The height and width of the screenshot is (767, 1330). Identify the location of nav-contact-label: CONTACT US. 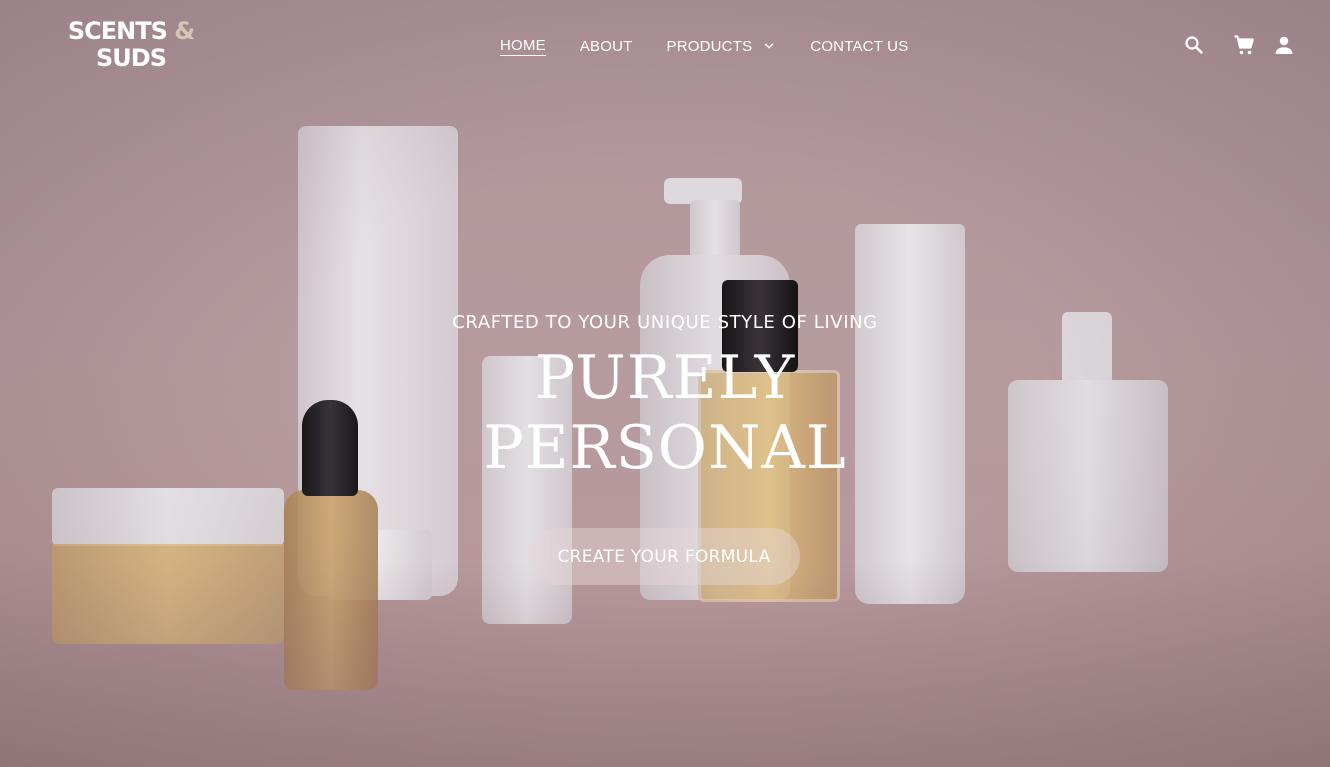
(859, 46).